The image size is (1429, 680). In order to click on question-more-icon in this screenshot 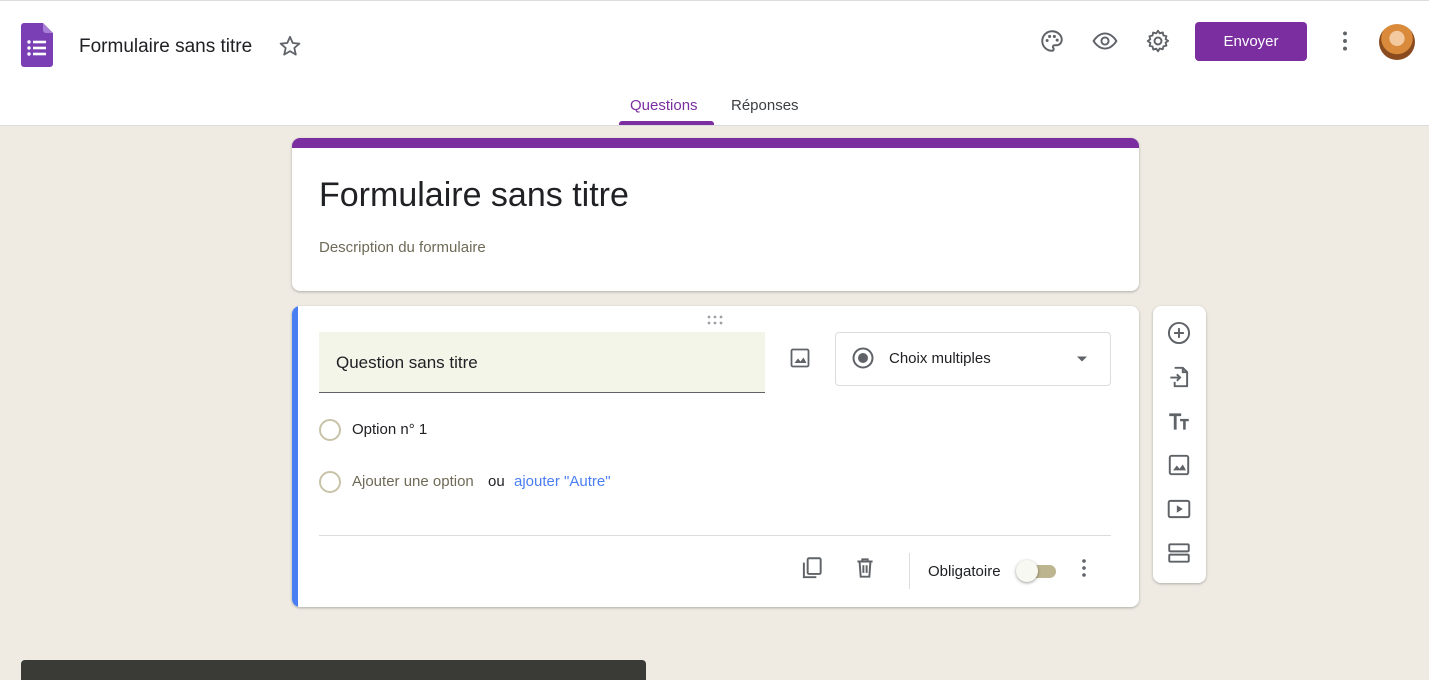, I will do `click(1084, 568)`.